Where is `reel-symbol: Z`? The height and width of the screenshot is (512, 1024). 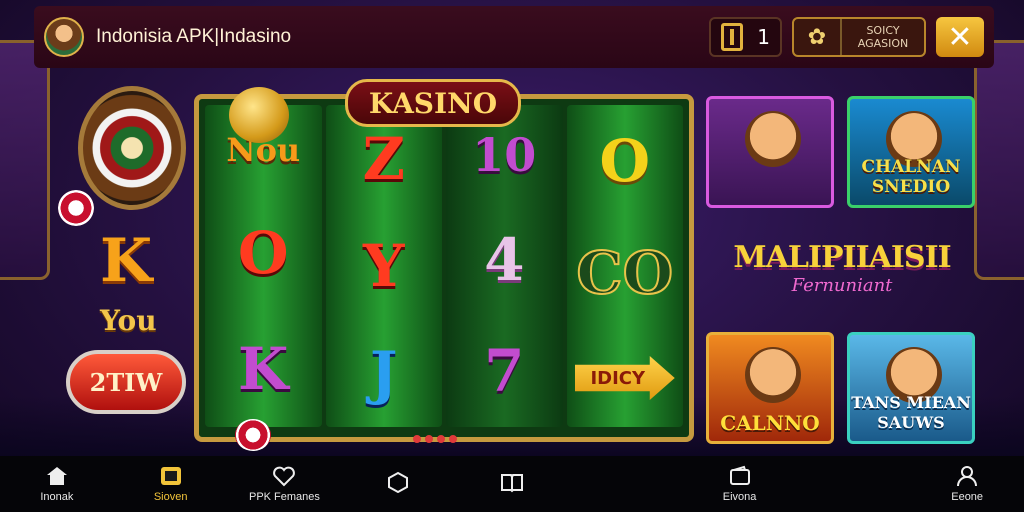 reel-symbol: Z is located at coordinates (383, 158).